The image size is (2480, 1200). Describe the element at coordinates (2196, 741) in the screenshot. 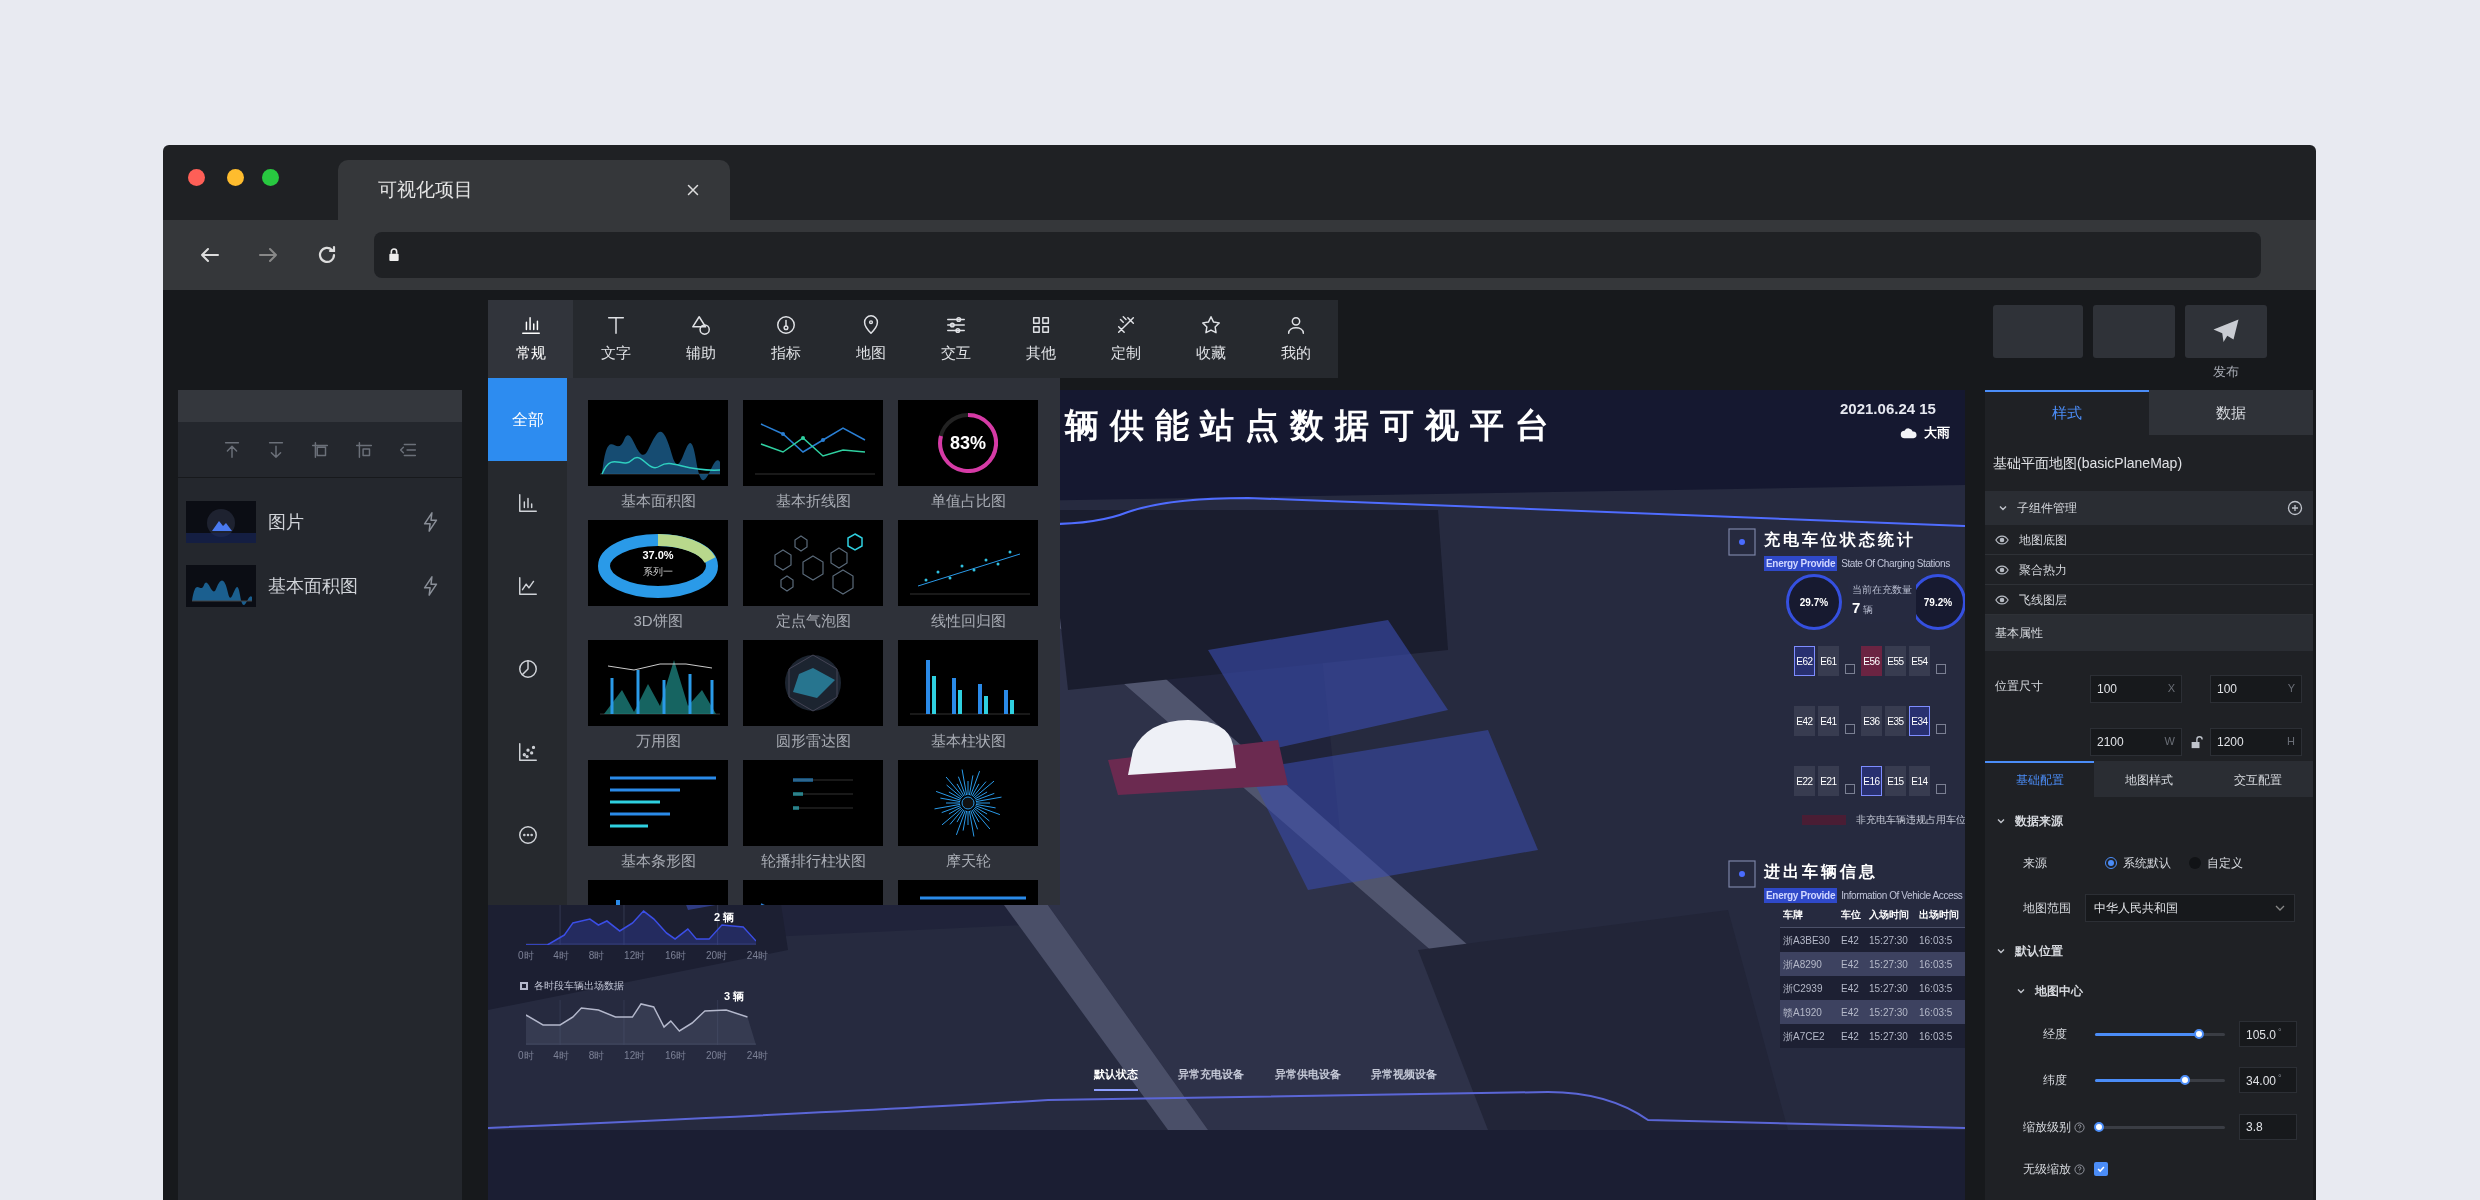

I see `unlock-icon` at that location.